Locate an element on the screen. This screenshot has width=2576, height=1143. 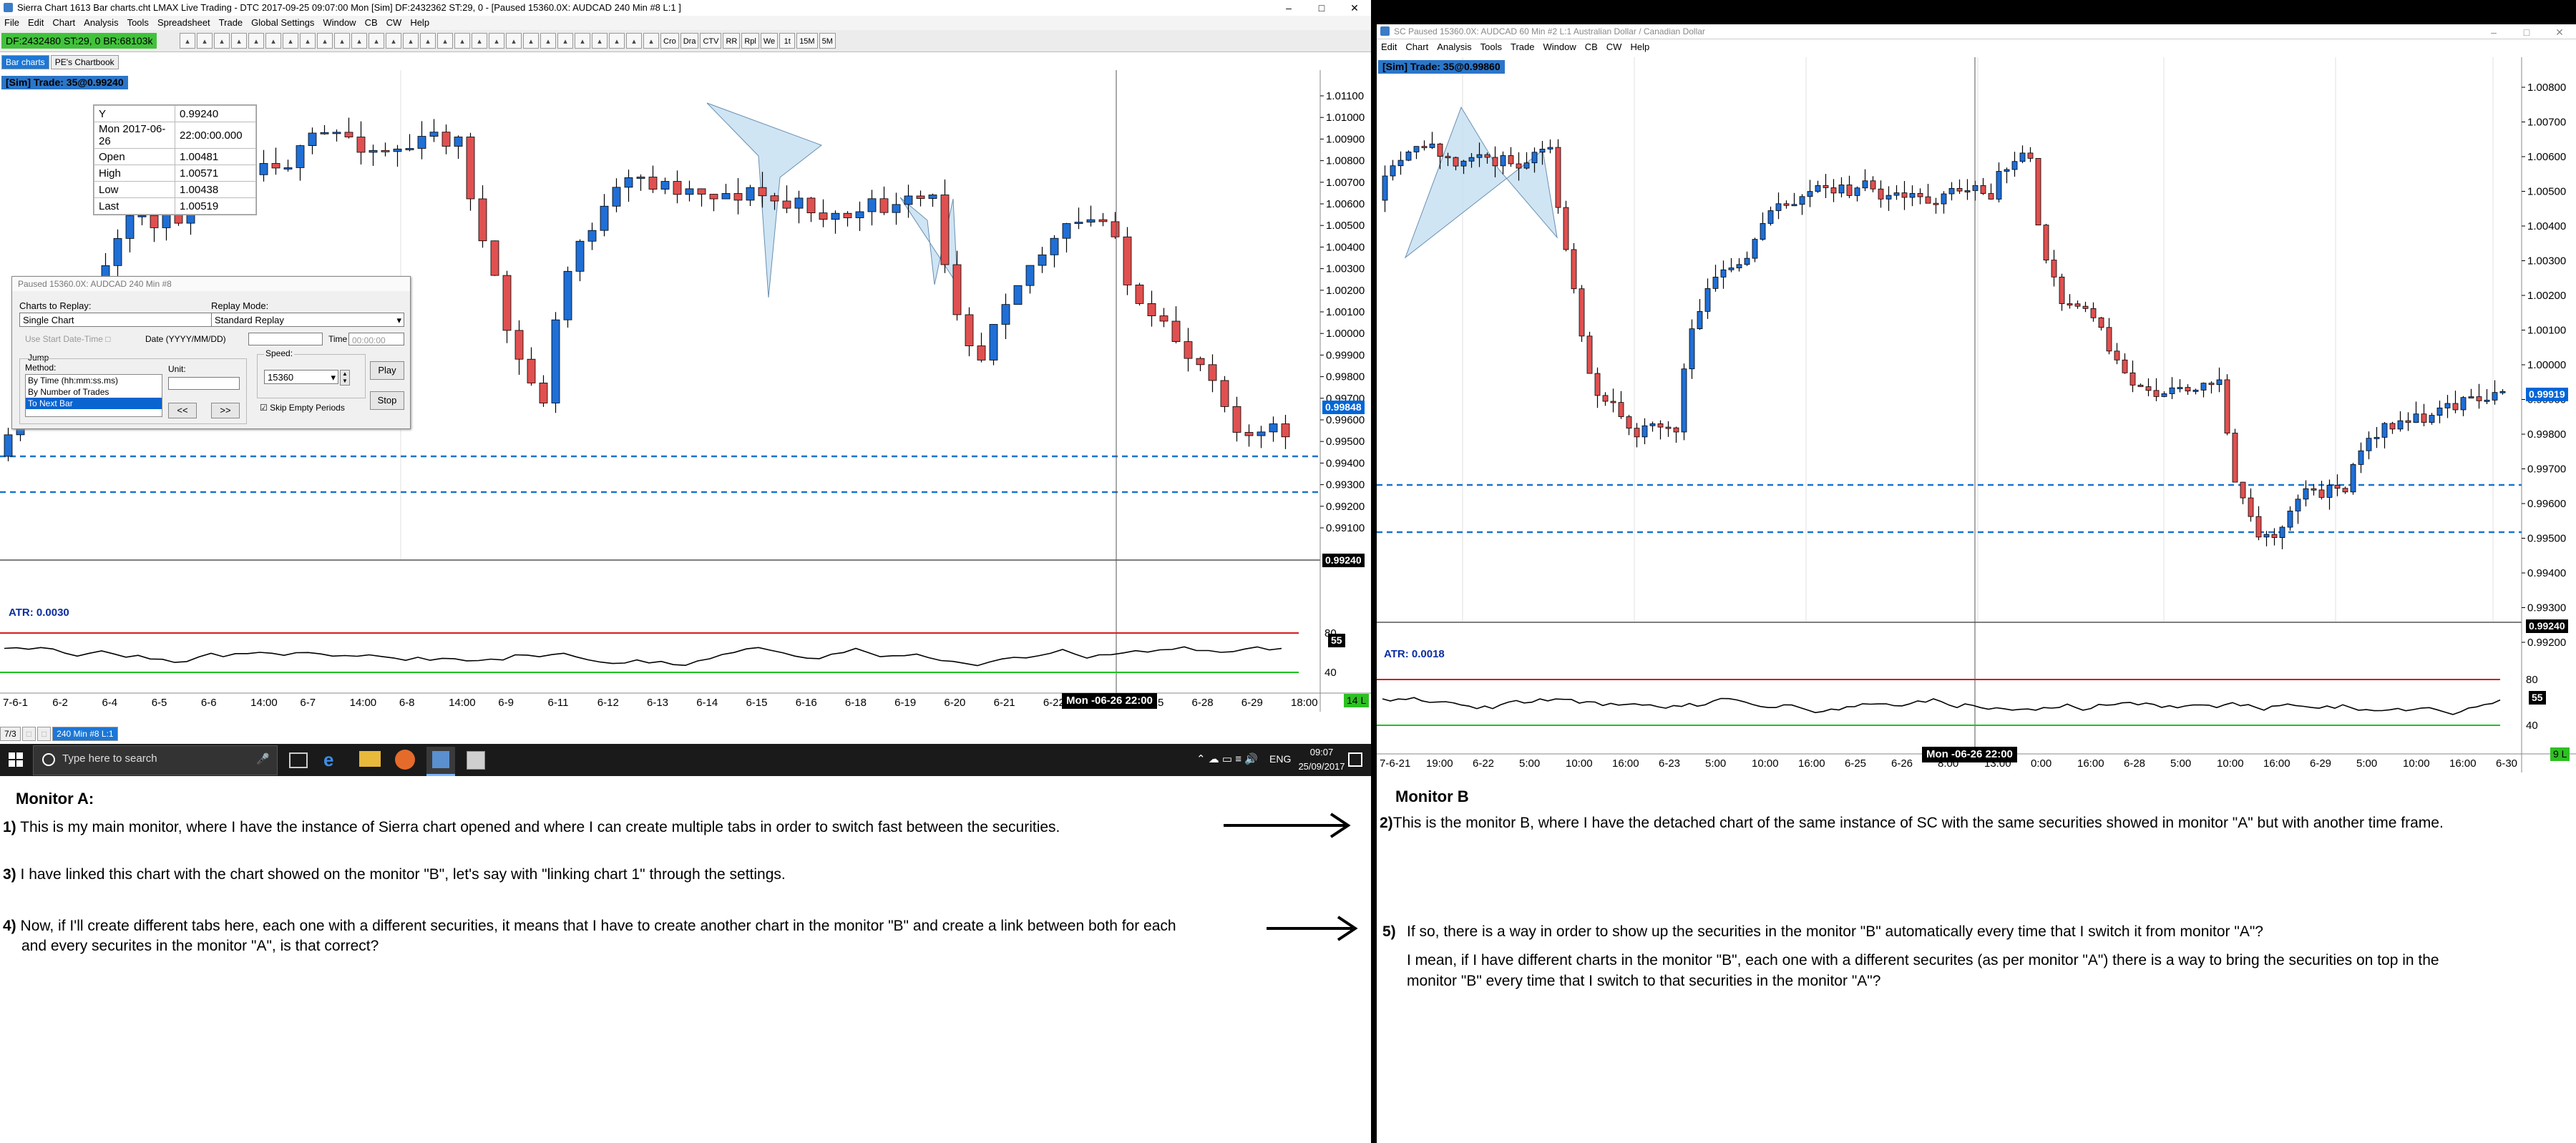
language-indicator: ENG is located at coordinates (1280, 759).